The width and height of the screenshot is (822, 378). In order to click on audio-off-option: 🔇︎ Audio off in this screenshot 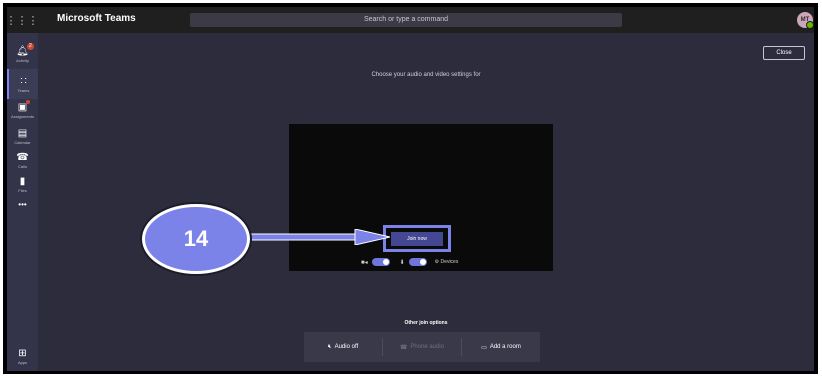, I will do `click(343, 347)`.